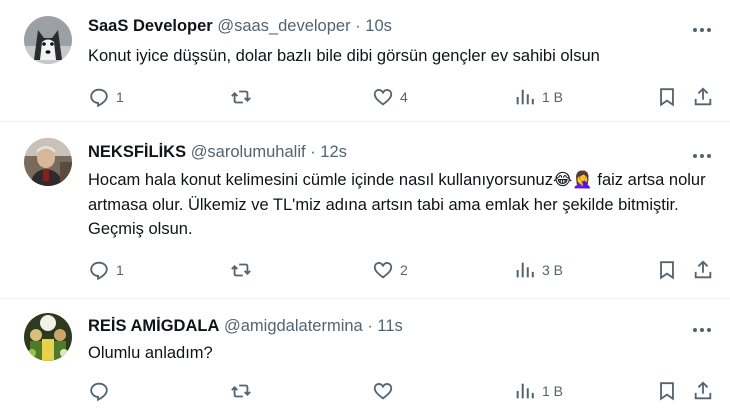 Image resolution: width=730 pixels, height=420 pixels. I want to click on tweet-header: REİS AMİGDALA @amigdalatermina · 11s, so click(245, 326).